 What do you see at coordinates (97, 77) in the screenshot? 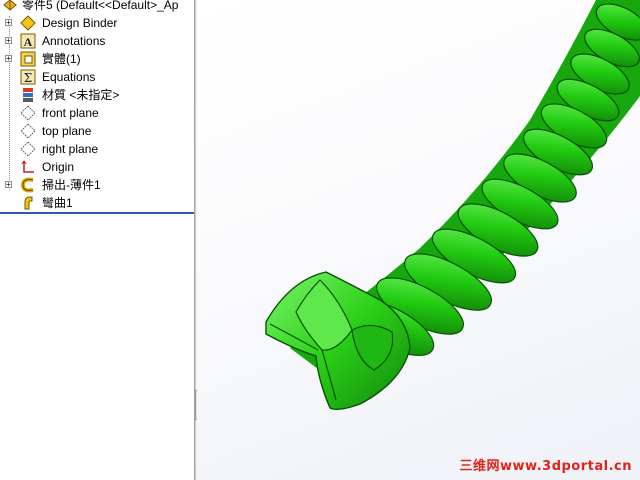
I see `tree-item-equations: Σ Equations` at bounding box center [97, 77].